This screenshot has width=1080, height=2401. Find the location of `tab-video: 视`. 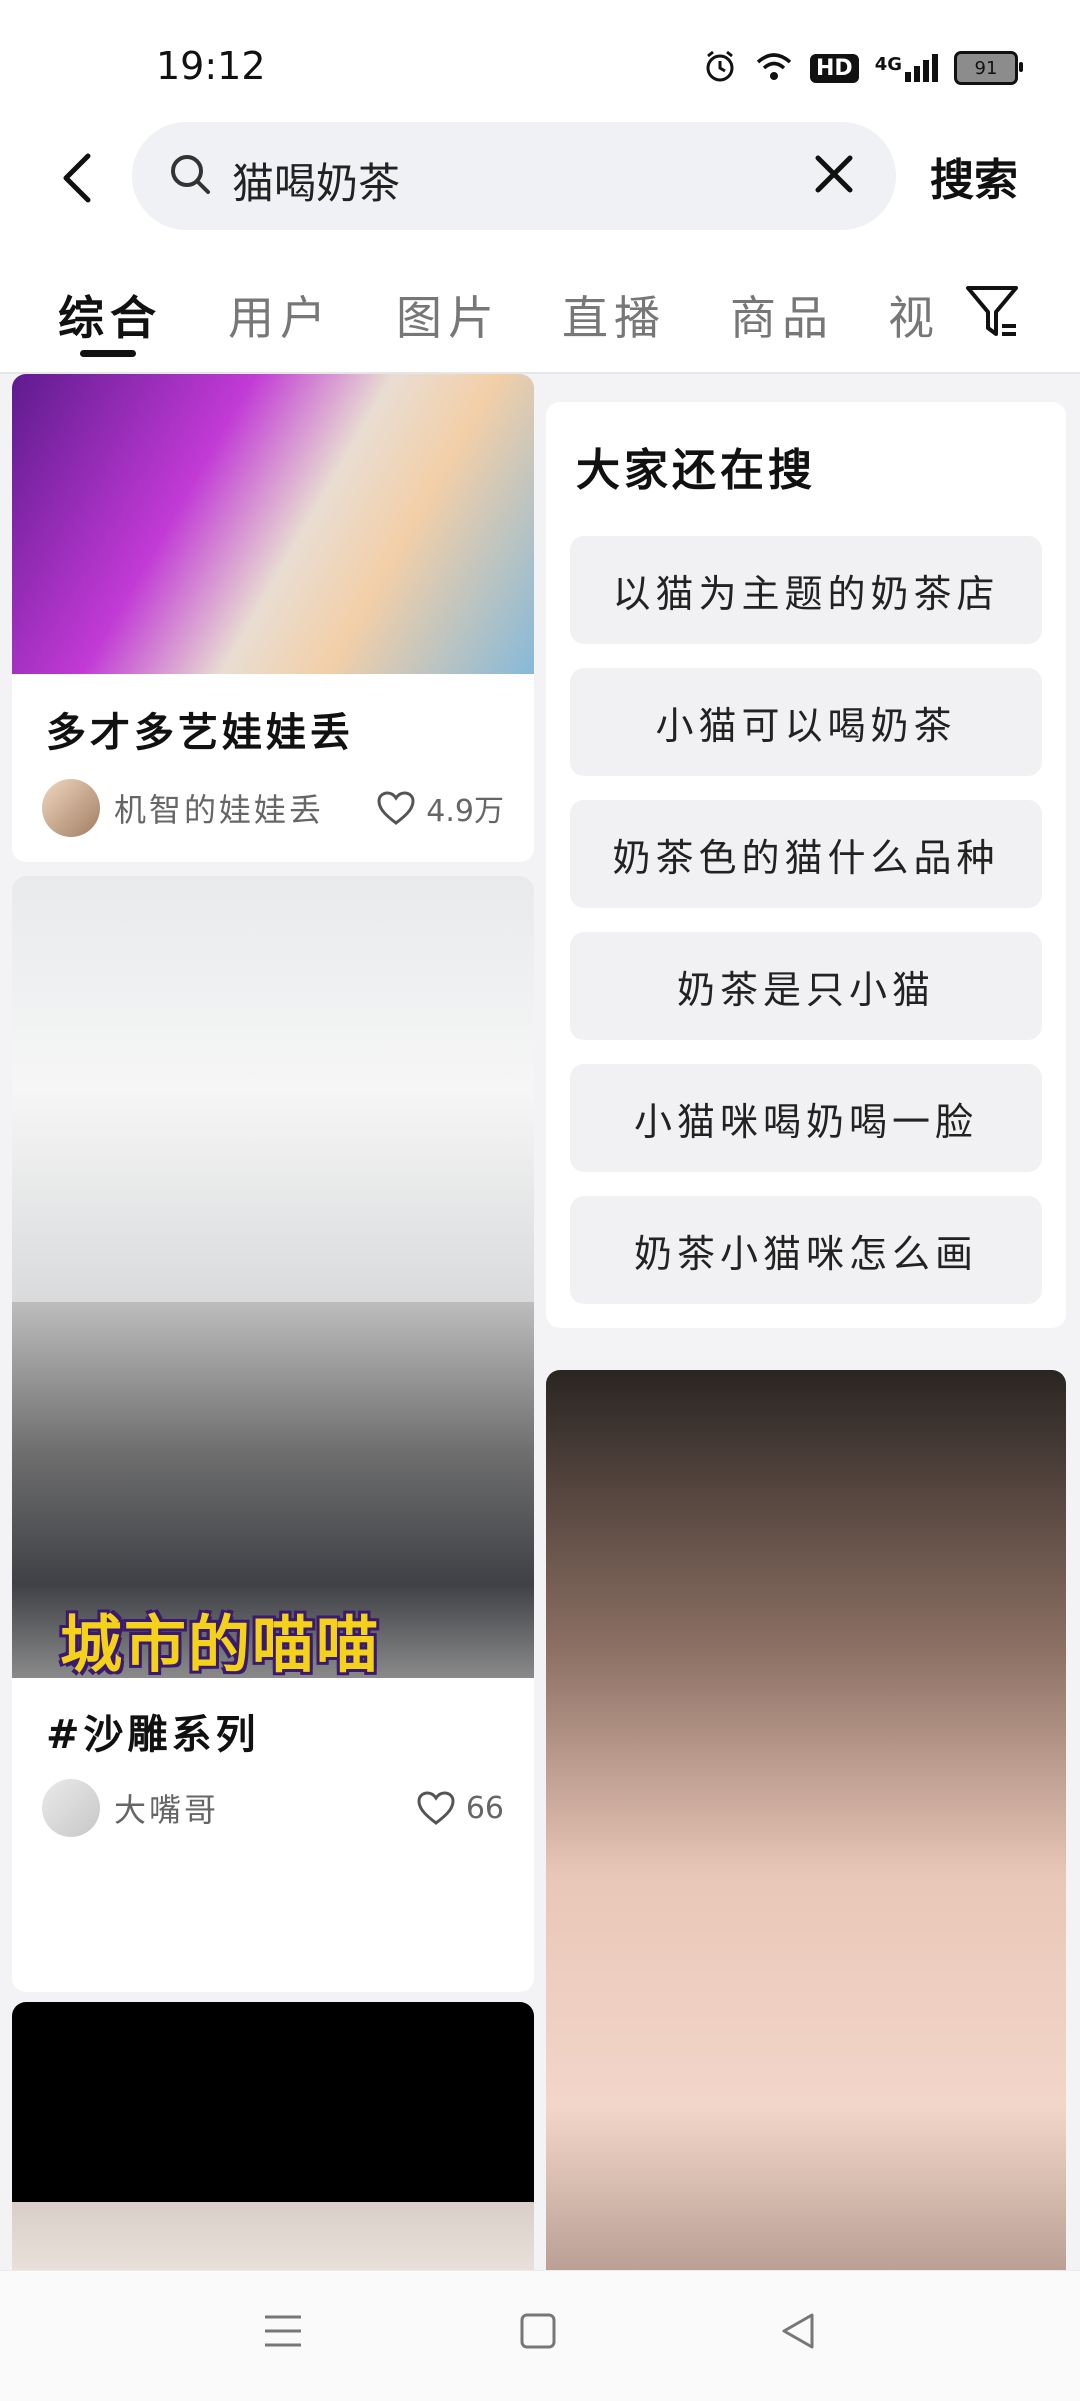

tab-video: 视 is located at coordinates (914, 315).